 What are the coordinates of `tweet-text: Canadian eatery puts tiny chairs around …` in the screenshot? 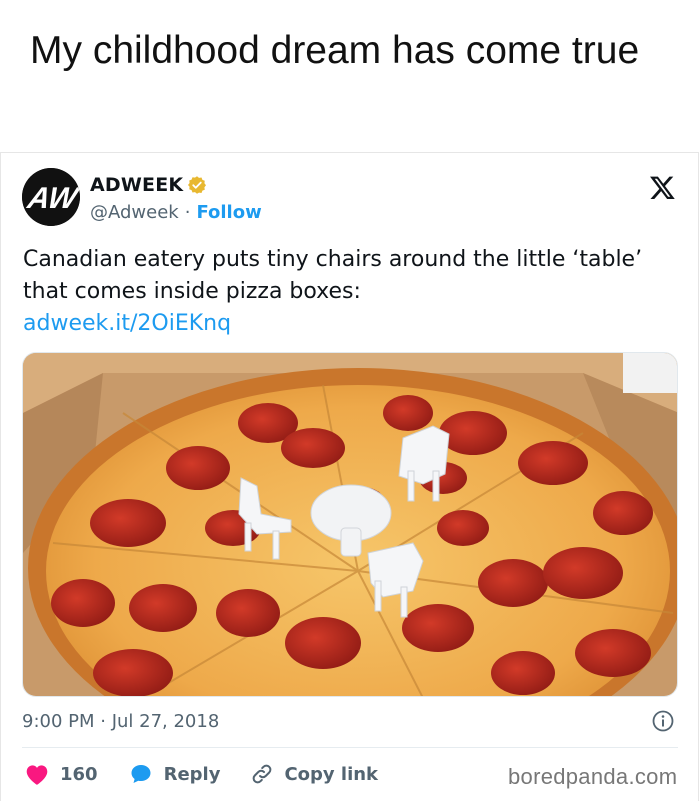 It's located at (333, 275).